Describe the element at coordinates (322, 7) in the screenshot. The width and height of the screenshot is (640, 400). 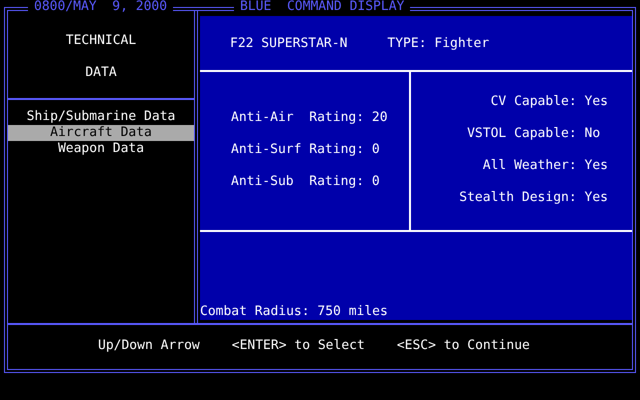
I see `screen-title: BLUE COMMAND DISPLAY` at that location.